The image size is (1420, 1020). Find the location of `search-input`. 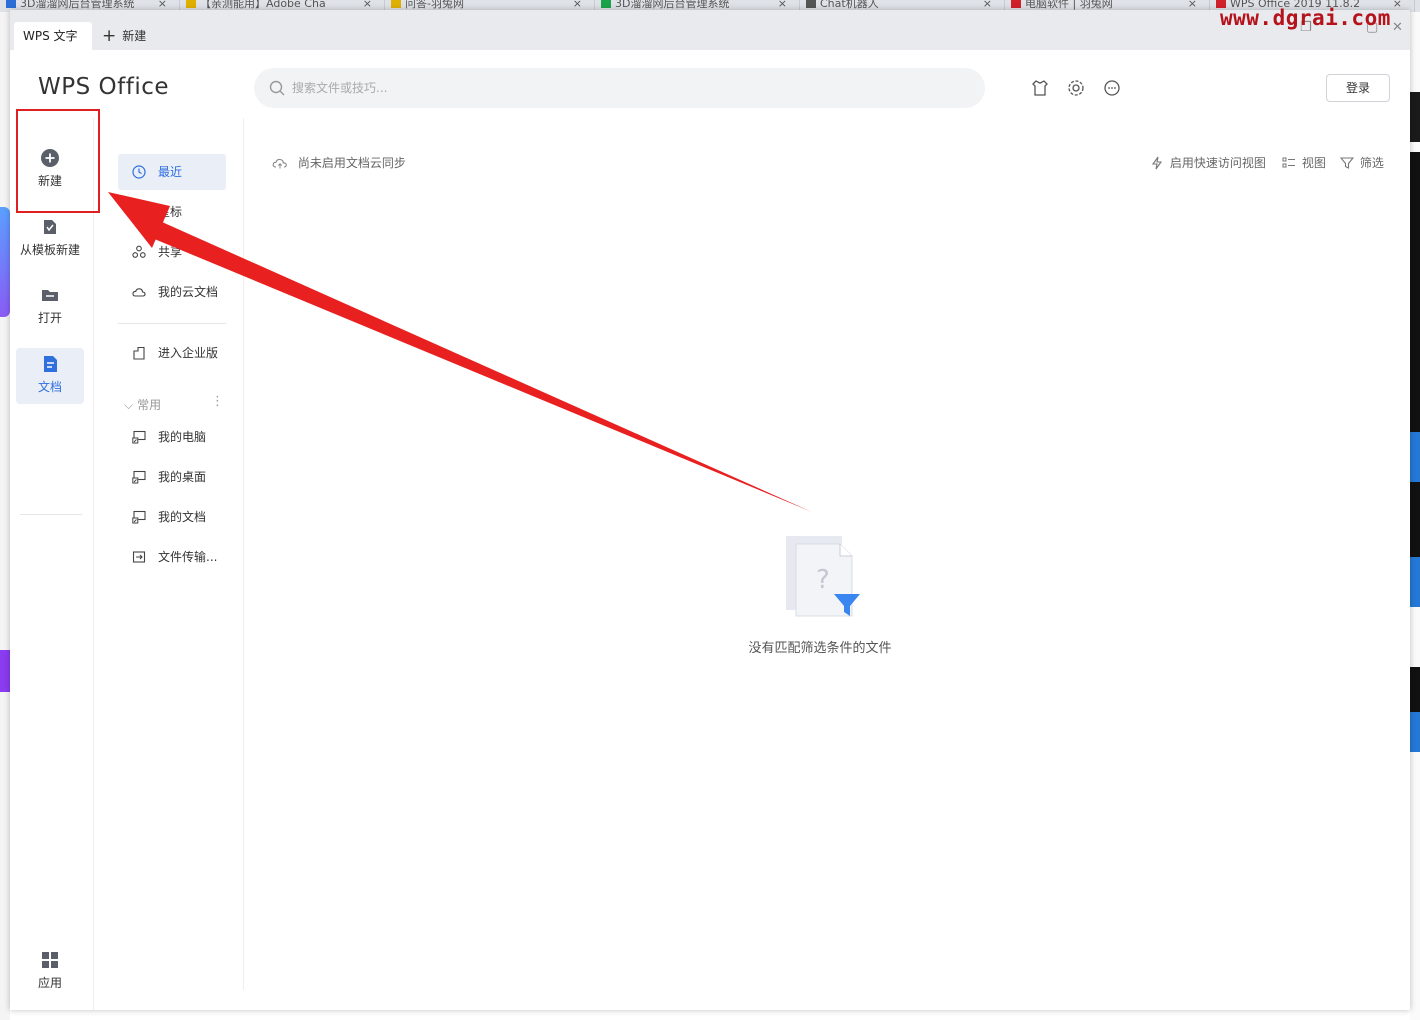

search-input is located at coordinates (622, 88).